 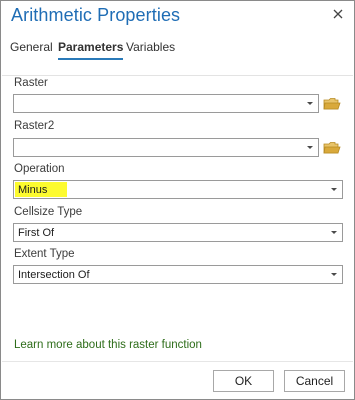 I want to click on cellsize-type-dropdown: First Of, so click(x=178, y=232).